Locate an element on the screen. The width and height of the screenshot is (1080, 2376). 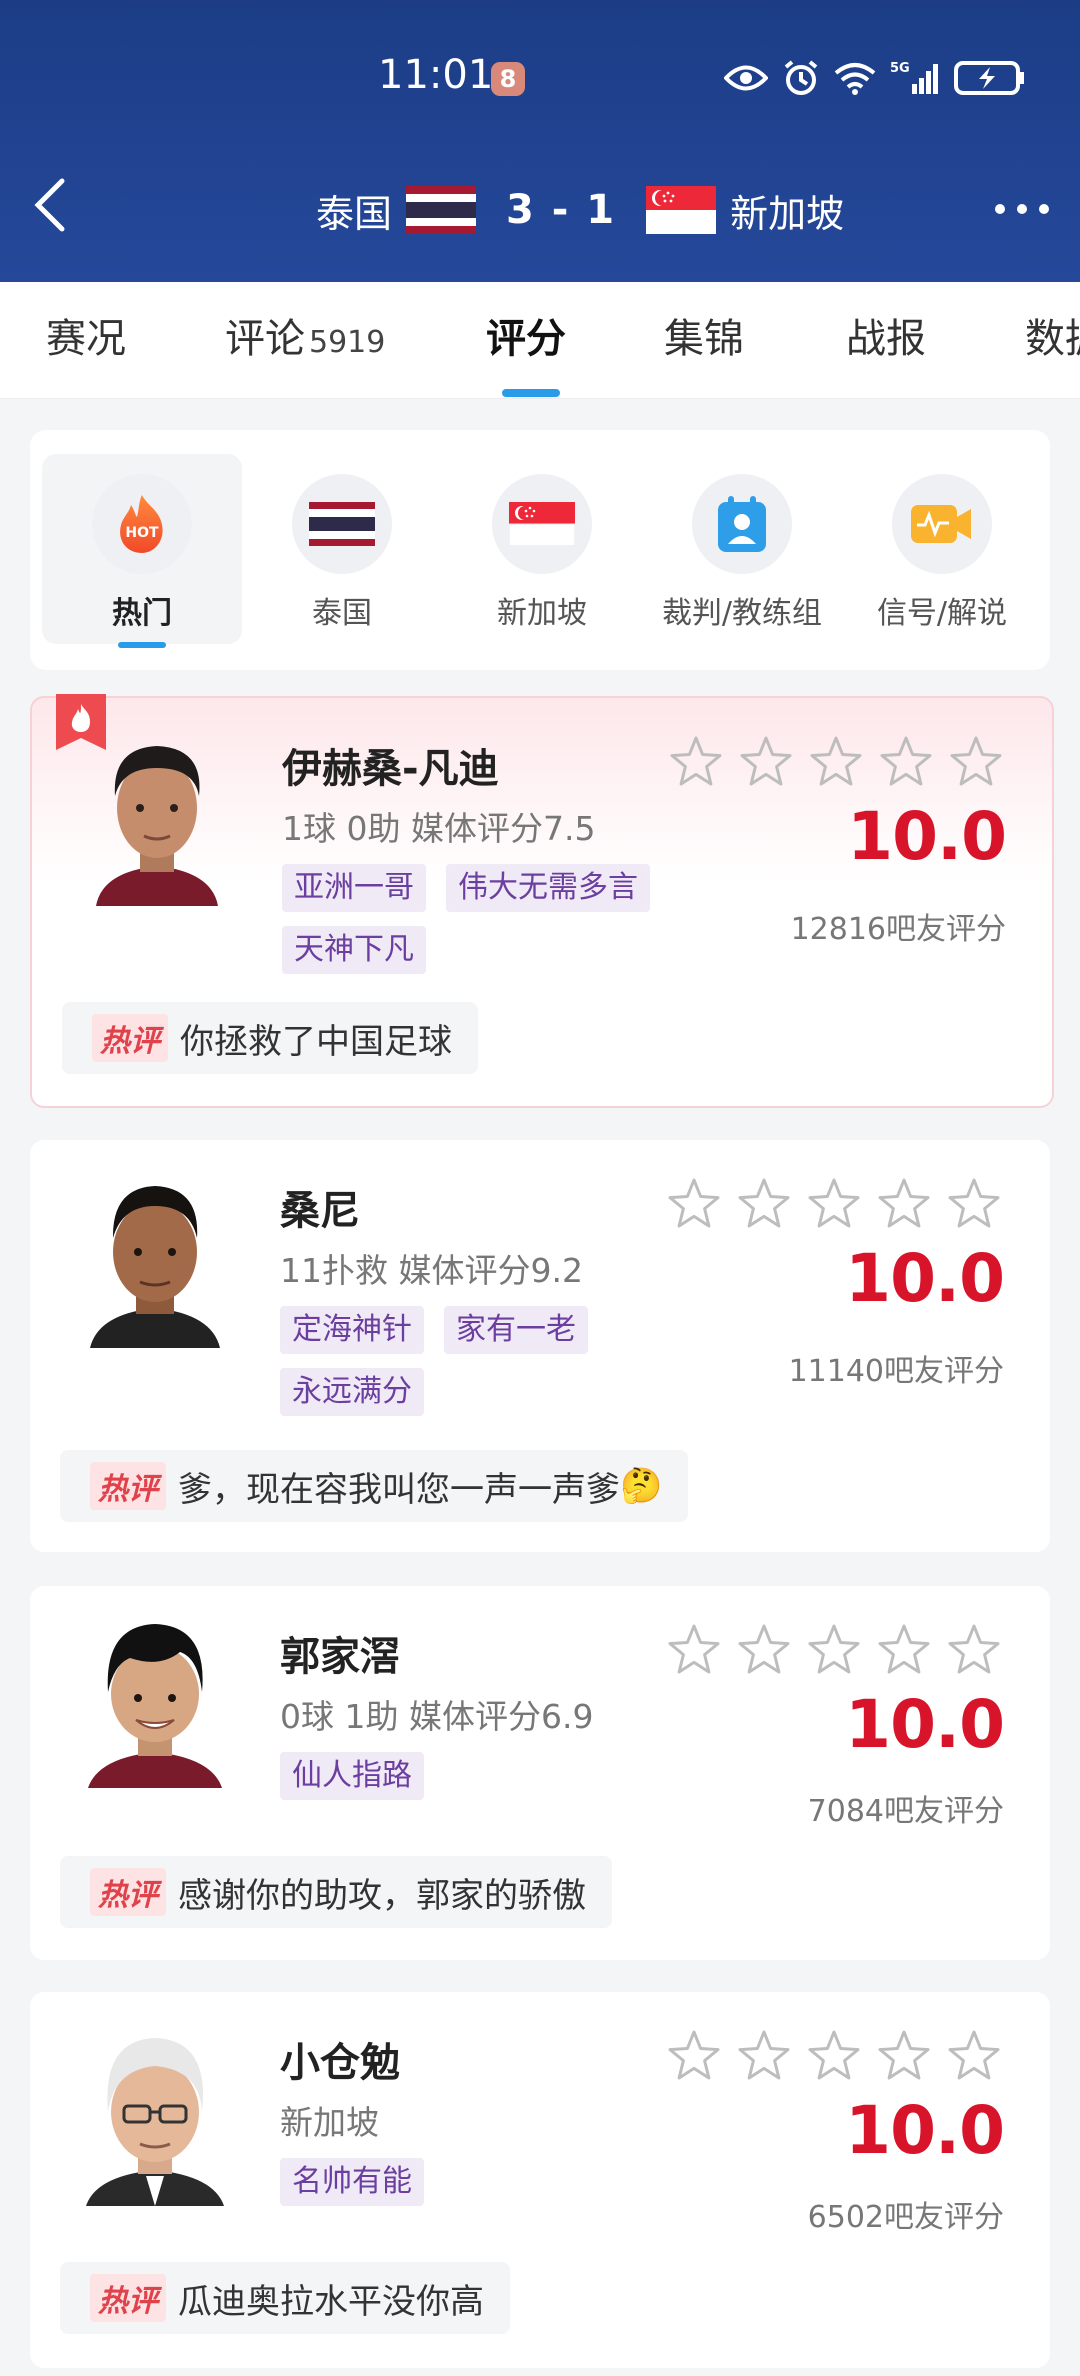
thinking-emoji-icon: 🤔 is located at coordinates (641, 1486).